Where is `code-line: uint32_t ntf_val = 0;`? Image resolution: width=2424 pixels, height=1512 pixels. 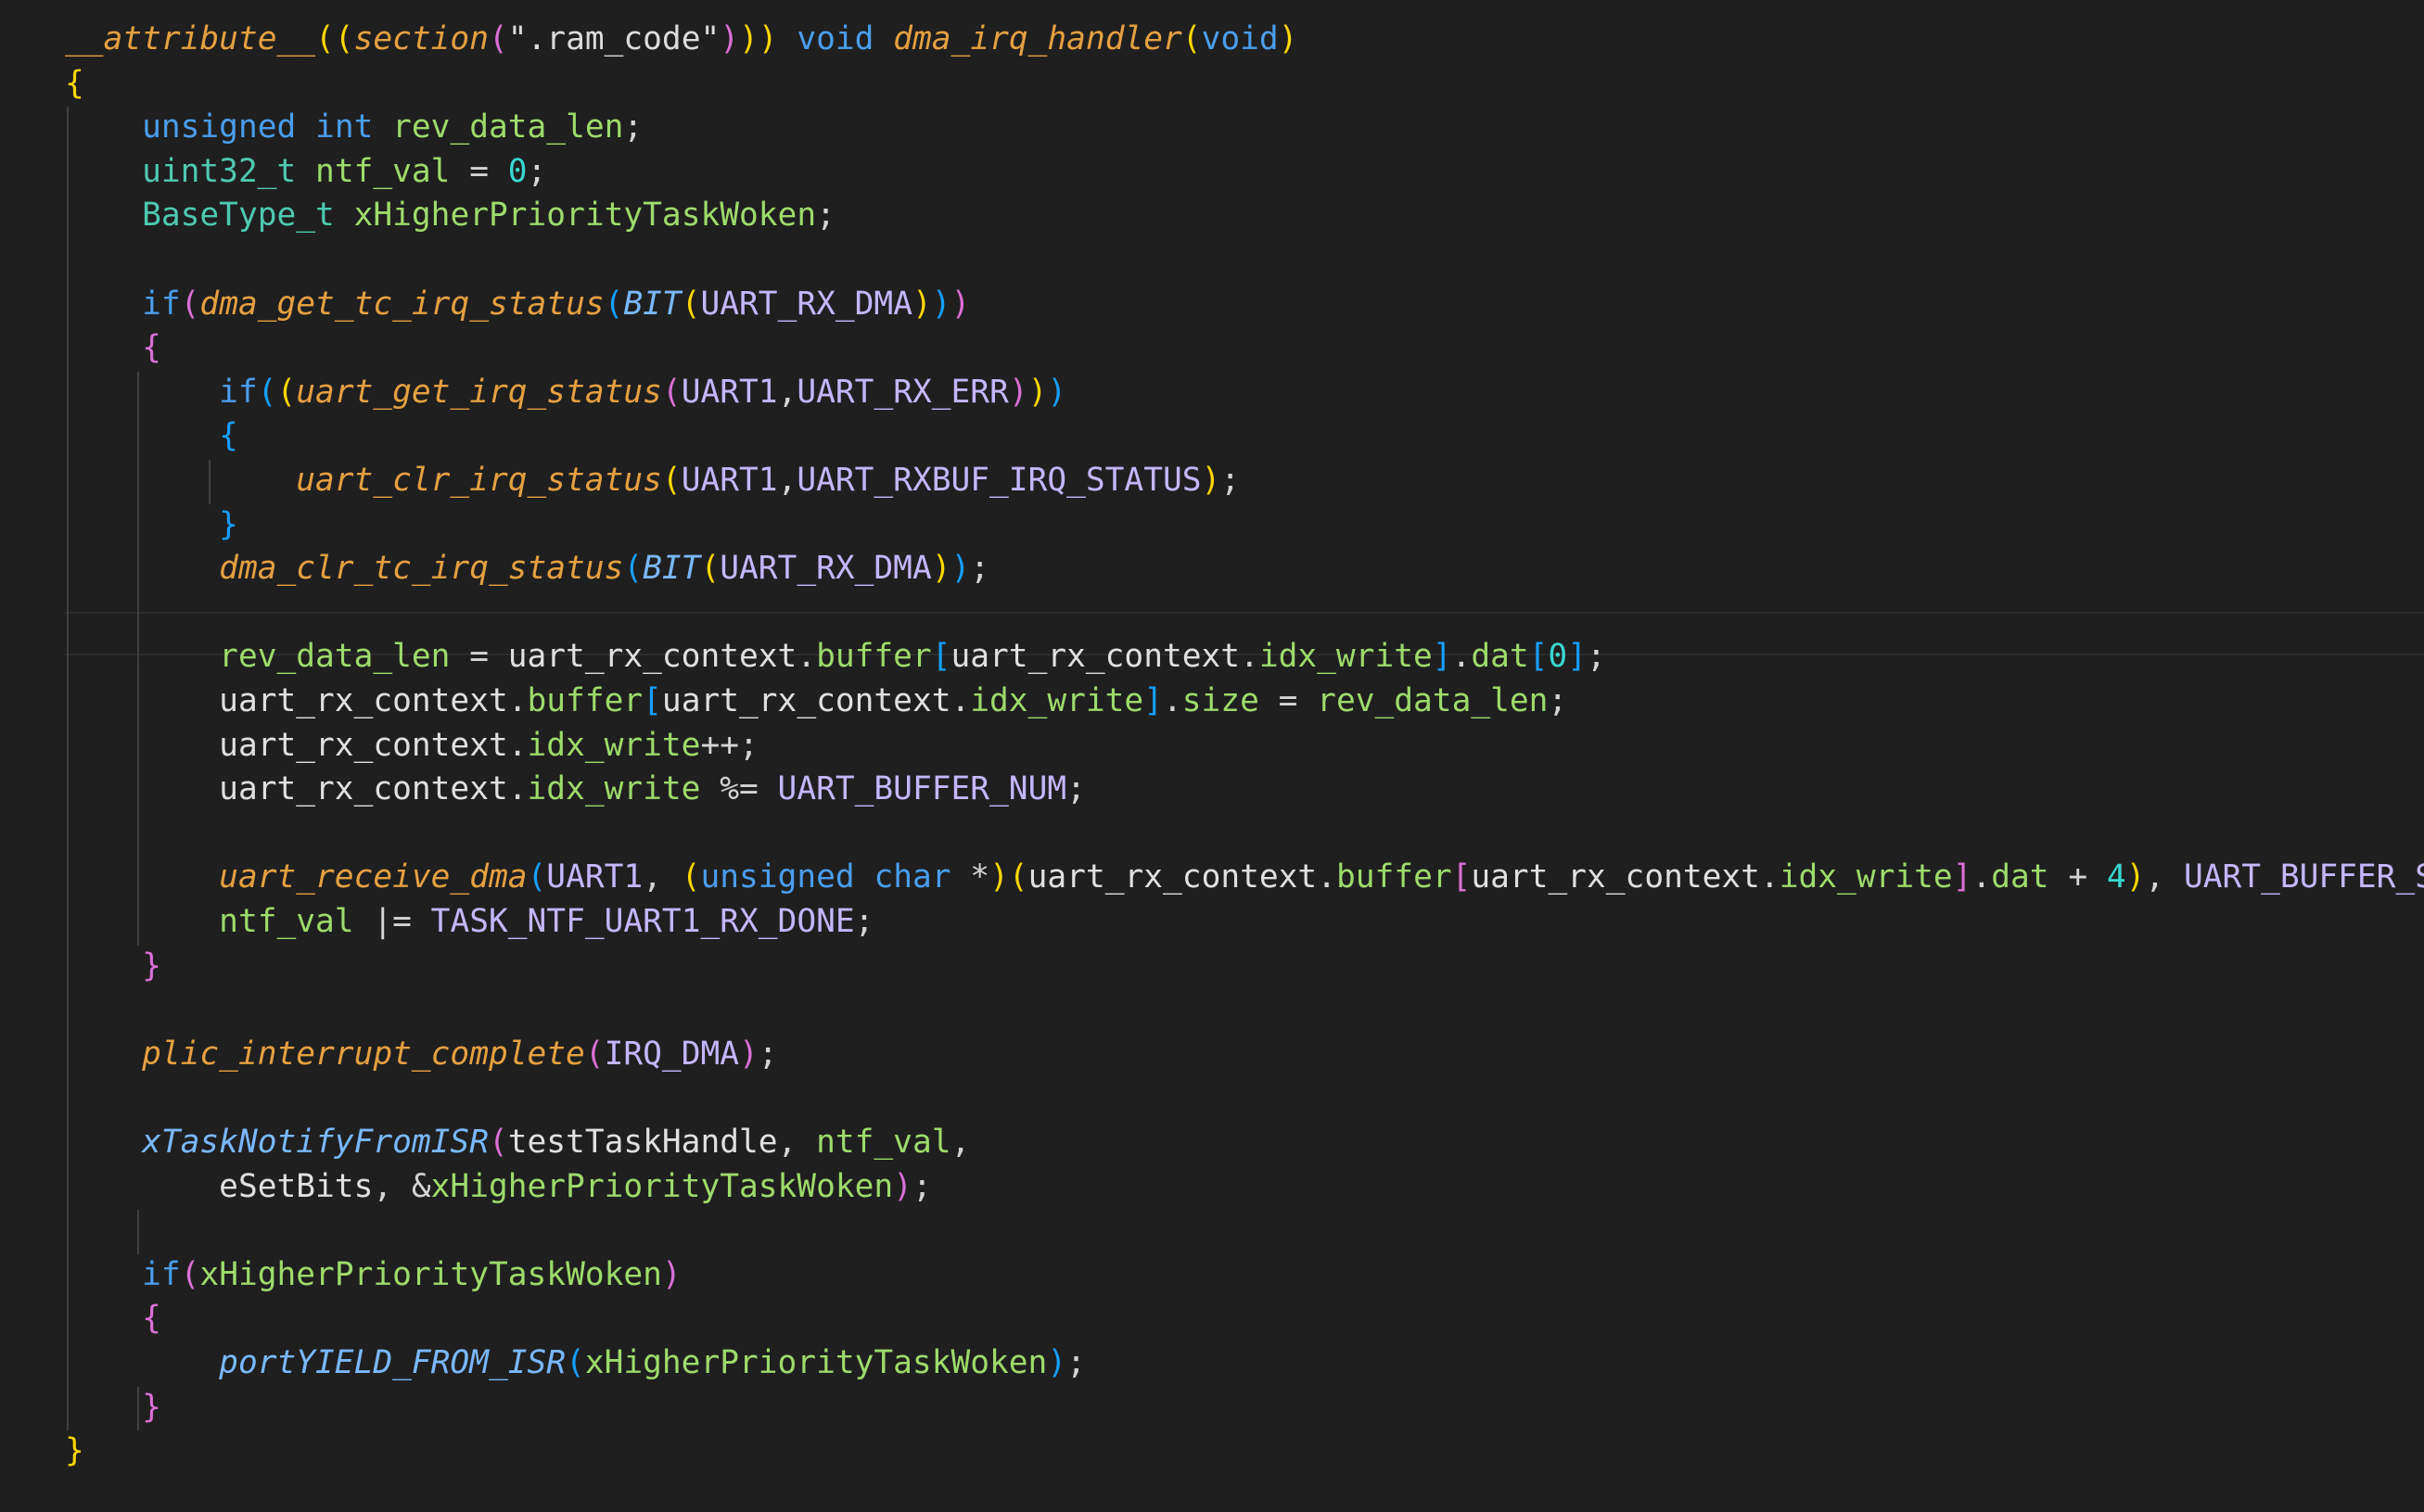 code-line: uint32_t ntf_val = 0; is located at coordinates (305, 171).